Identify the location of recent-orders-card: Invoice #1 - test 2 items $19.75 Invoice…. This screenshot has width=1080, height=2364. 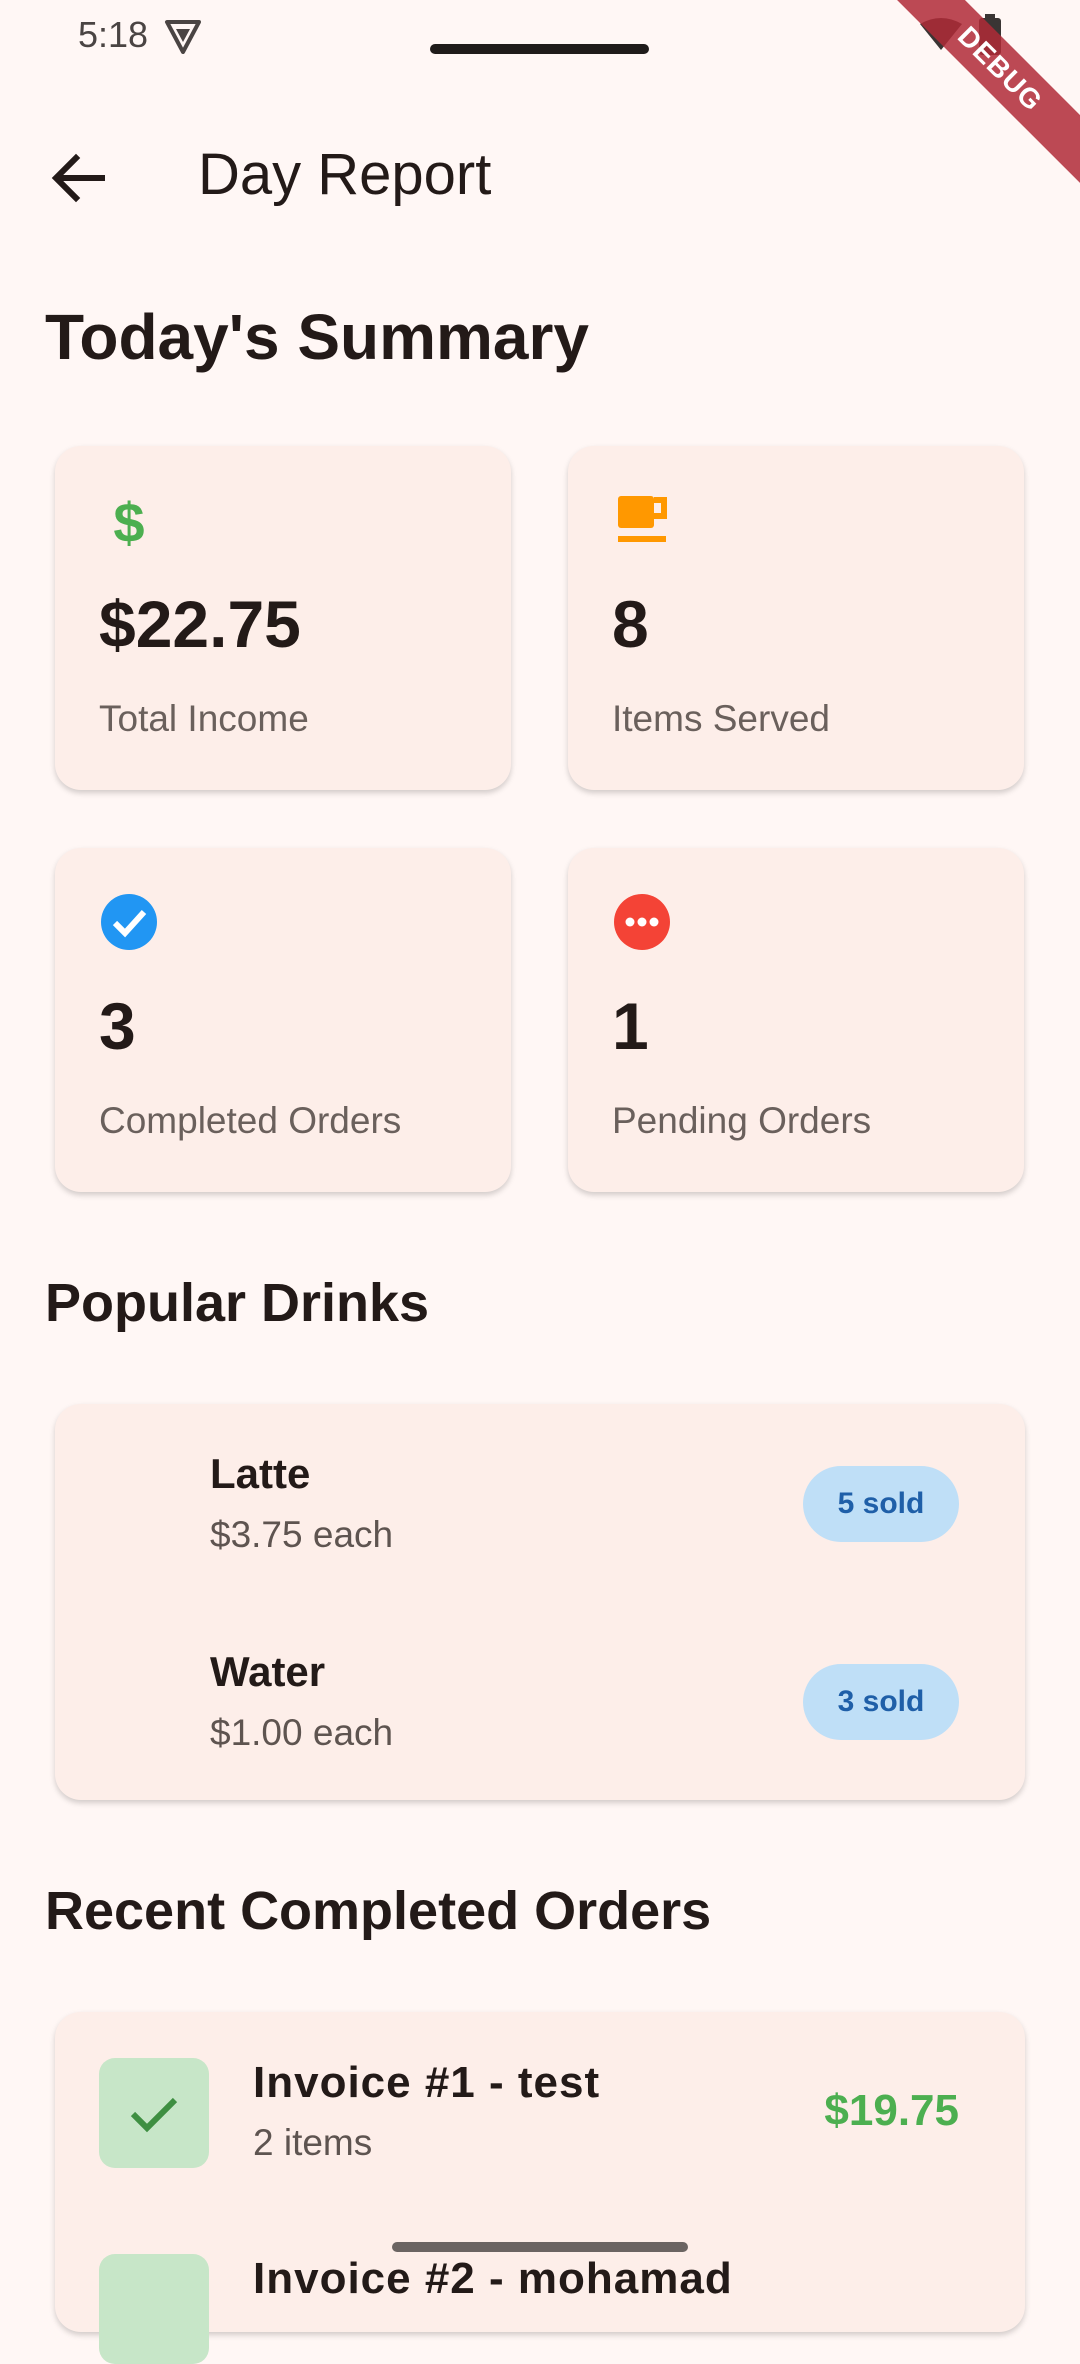
(540, 2188).